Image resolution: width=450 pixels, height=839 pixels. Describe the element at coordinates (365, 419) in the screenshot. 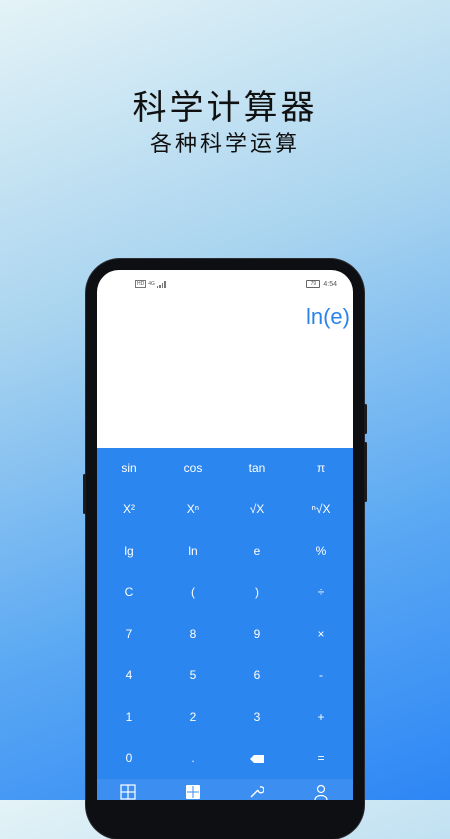

I see `phone-right-button-top` at that location.